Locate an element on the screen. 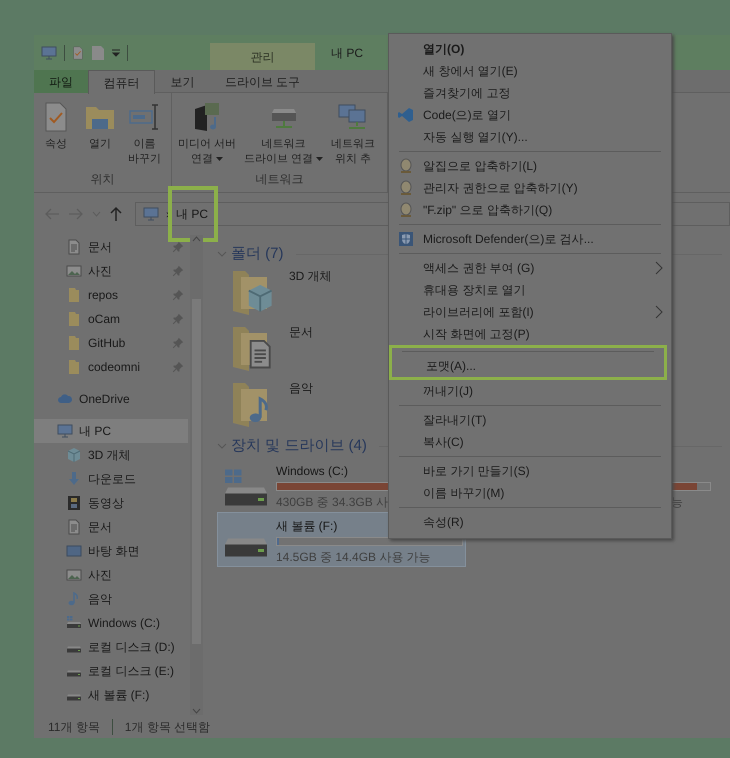 The height and width of the screenshot is (758, 730). drive-label: 새 볼륨 (F:) is located at coordinates (307, 526).